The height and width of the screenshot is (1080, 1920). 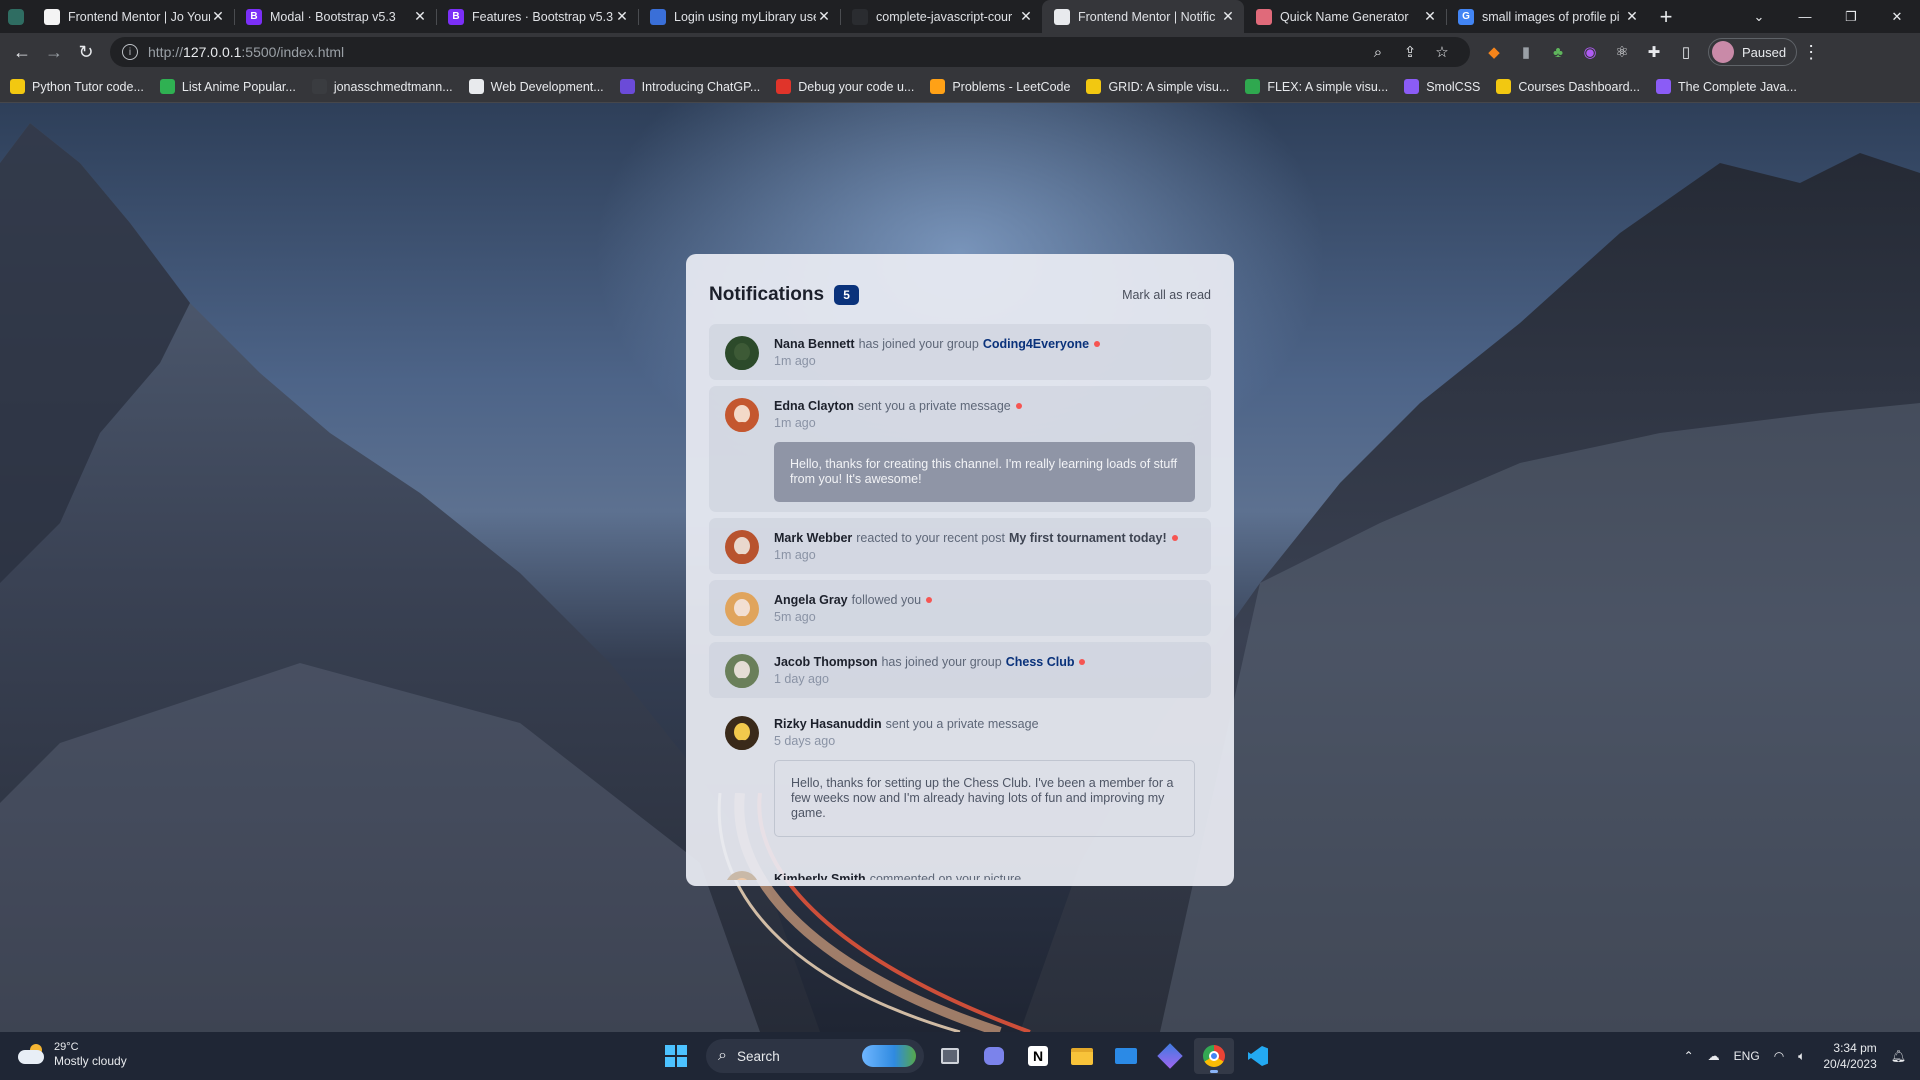 What do you see at coordinates (1686, 52) in the screenshot?
I see `side-panel-icon: ▯` at bounding box center [1686, 52].